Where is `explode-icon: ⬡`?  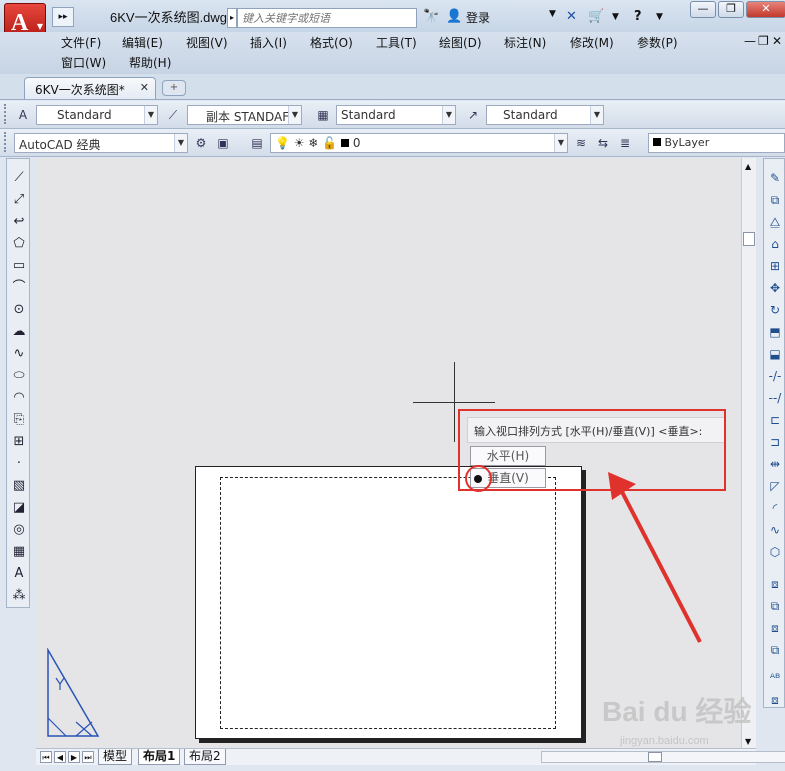
explode-icon: ⬡ is located at coordinates (775, 552).